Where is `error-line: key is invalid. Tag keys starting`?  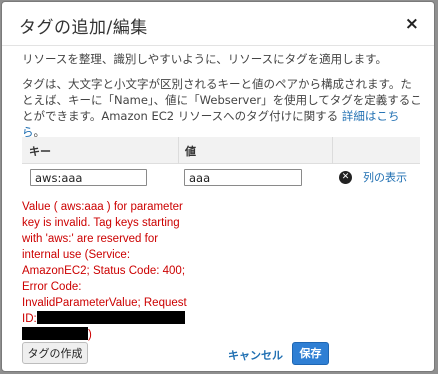 error-line: key is invalid. Tag keys starting is located at coordinates (101, 223).